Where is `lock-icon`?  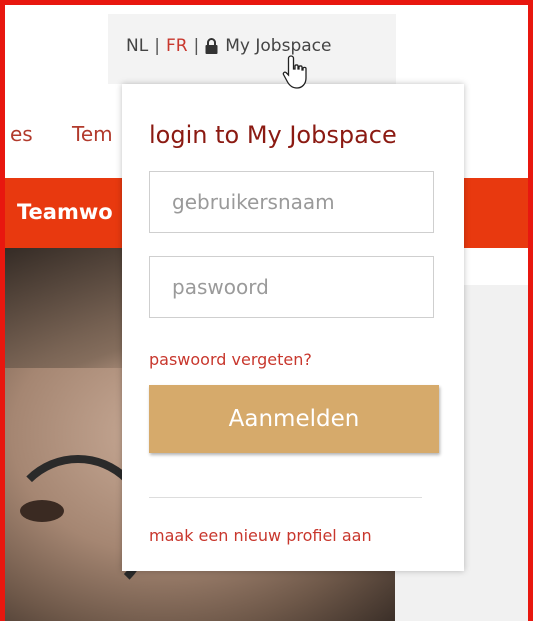
lock-icon is located at coordinates (211, 46).